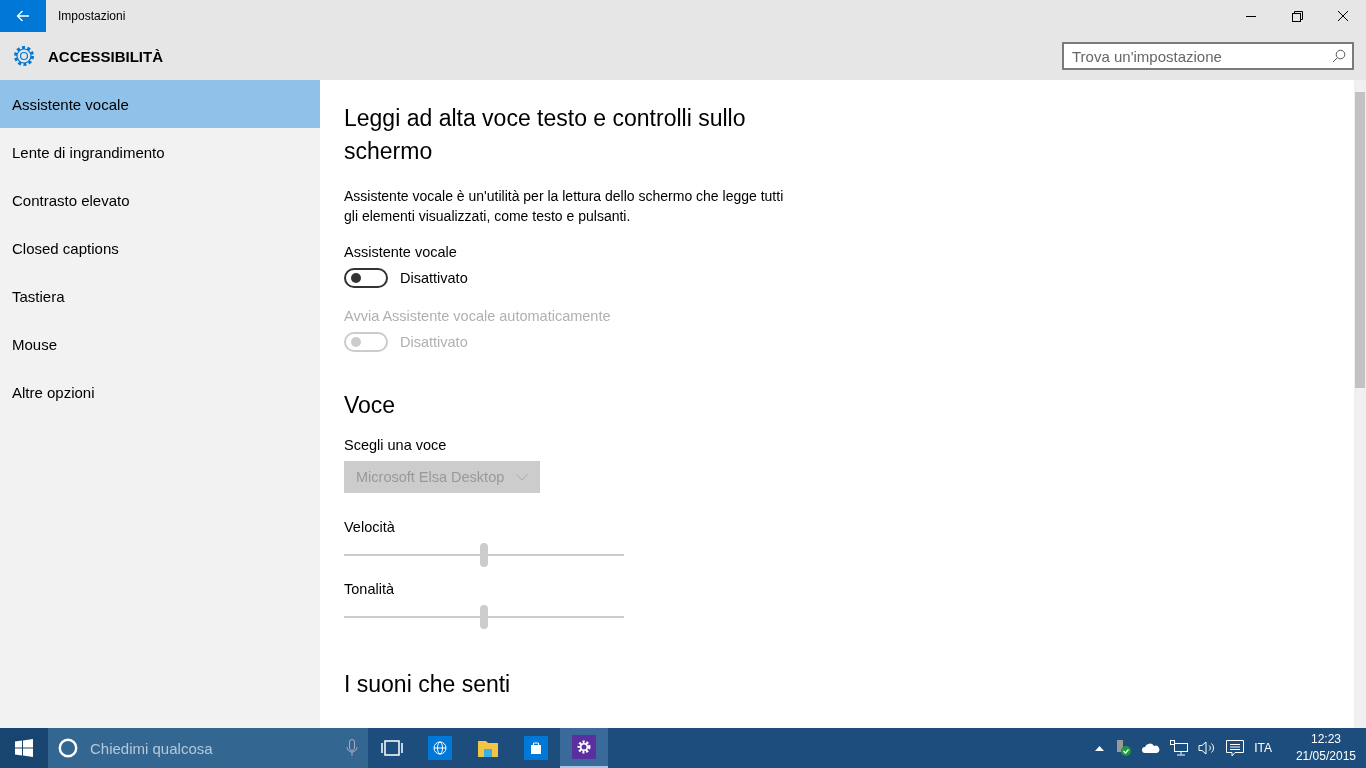  Describe the element at coordinates (160, 152) in the screenshot. I see `sidebar-item: Lente di ingrandimento` at that location.